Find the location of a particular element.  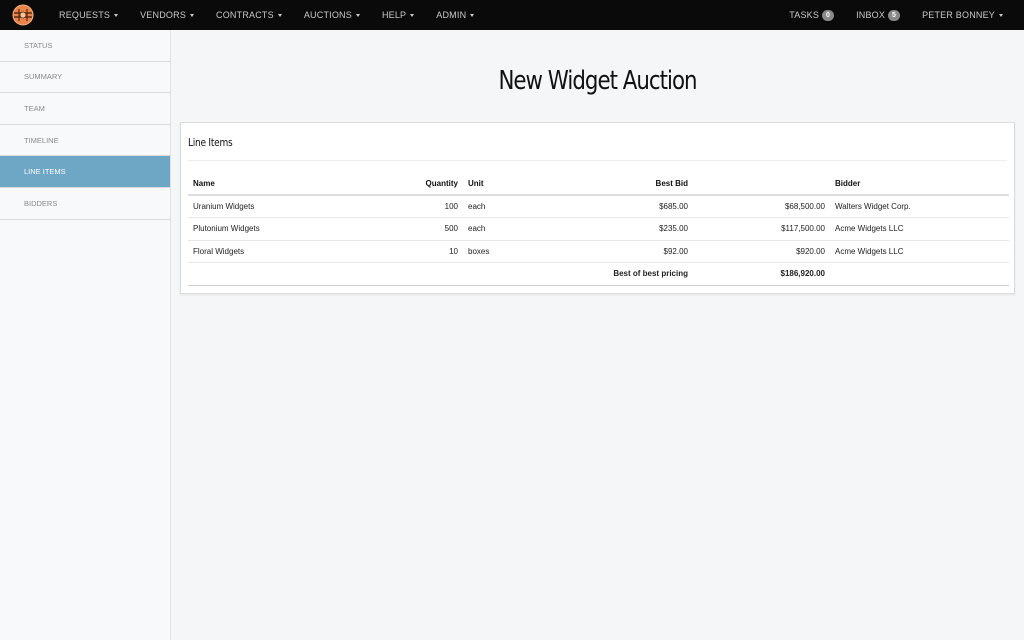

cell-quantity: 10 is located at coordinates (398, 251).